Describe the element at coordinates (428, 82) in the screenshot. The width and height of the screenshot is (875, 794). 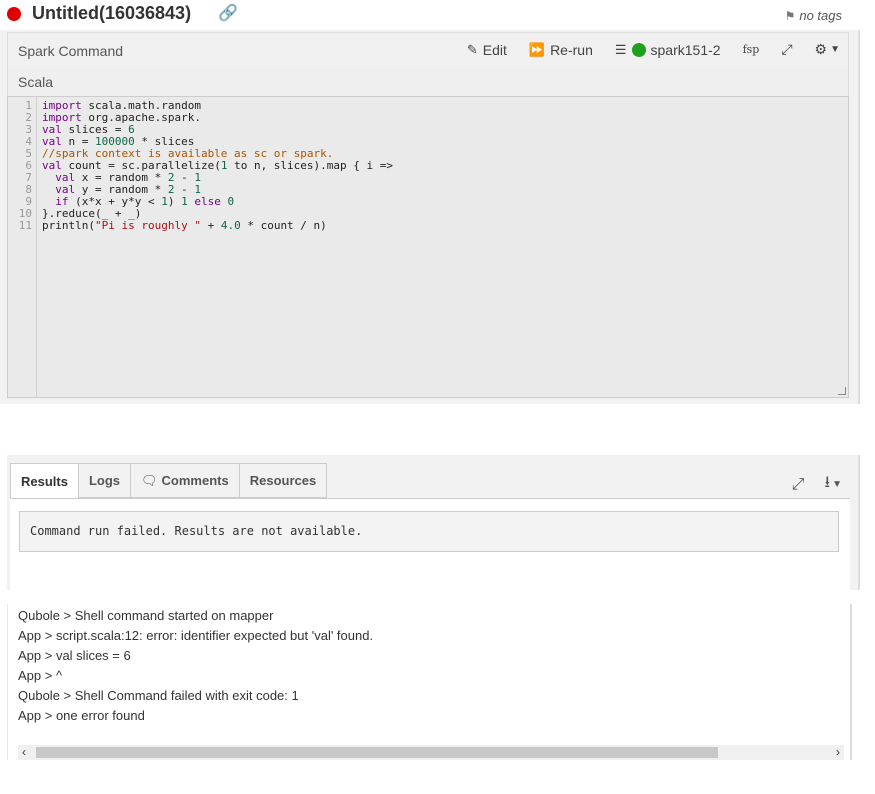
I see `language-bar: Scala` at that location.